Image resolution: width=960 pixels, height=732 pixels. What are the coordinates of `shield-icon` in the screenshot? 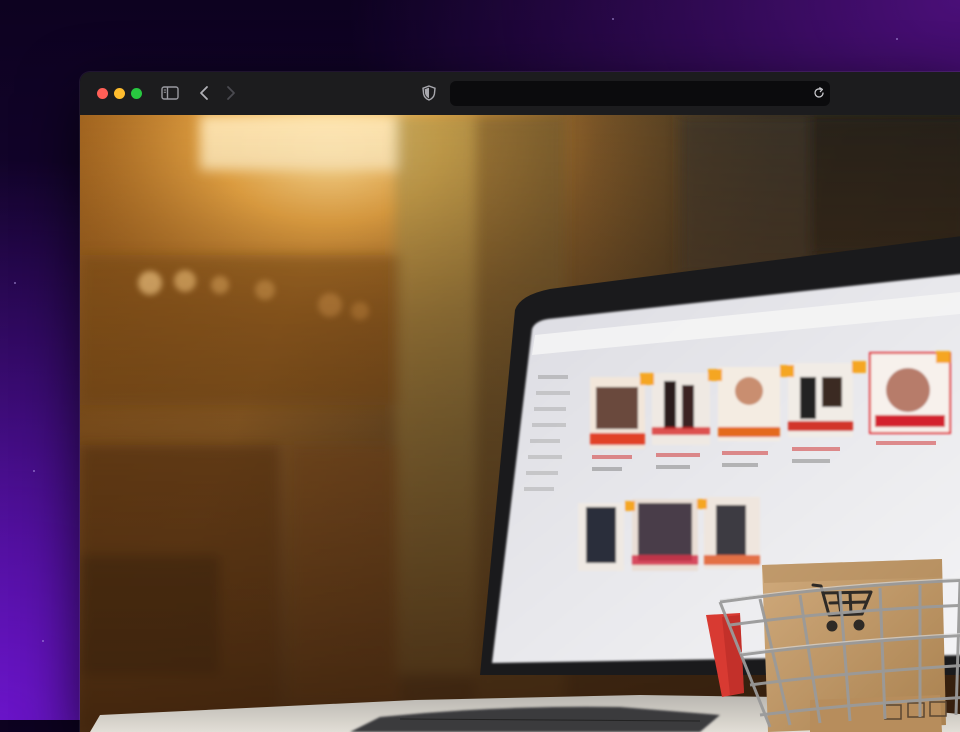 It's located at (429, 93).